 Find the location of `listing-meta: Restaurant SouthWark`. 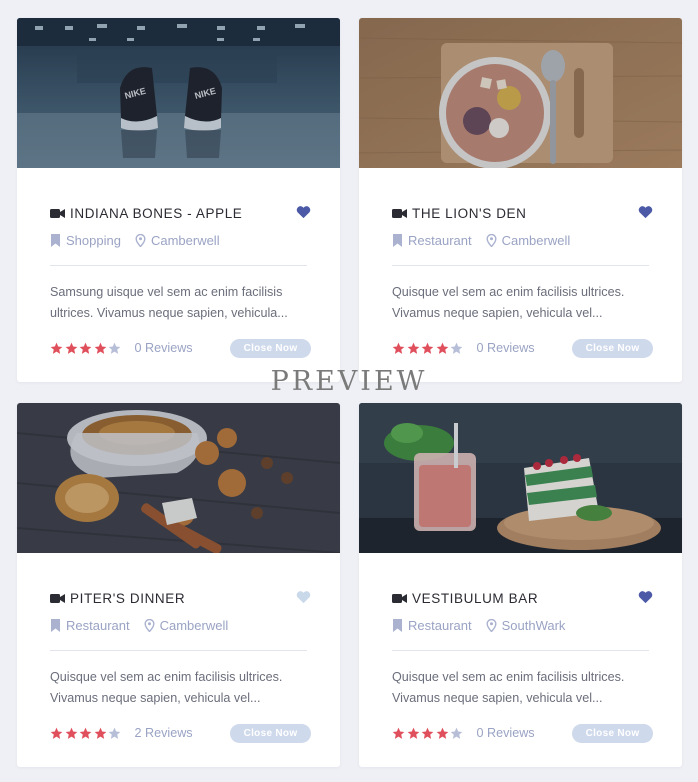

listing-meta: Restaurant SouthWark is located at coordinates (522, 625).